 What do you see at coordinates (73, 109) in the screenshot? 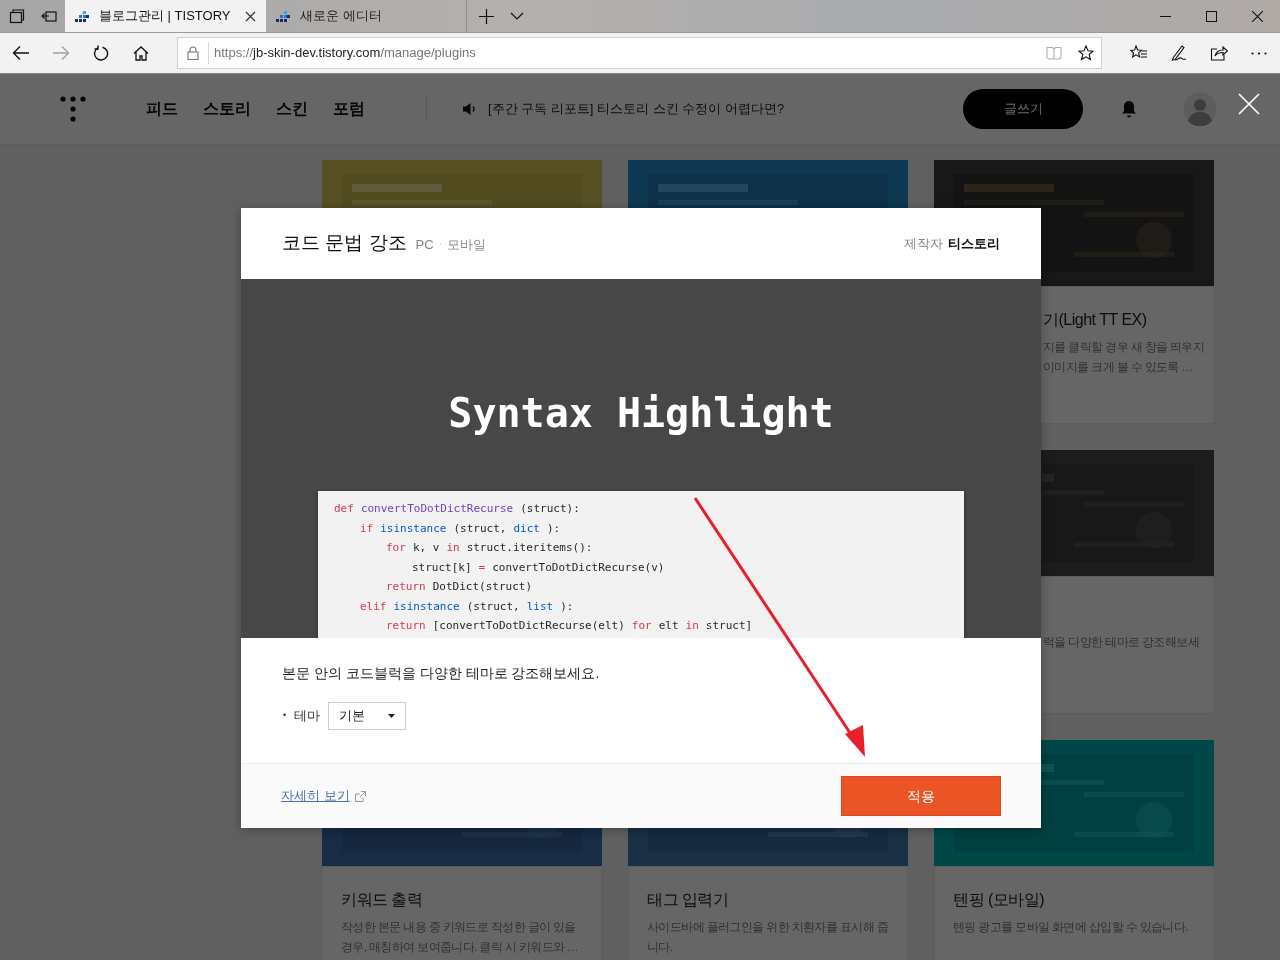
I see `logo-icon` at bounding box center [73, 109].